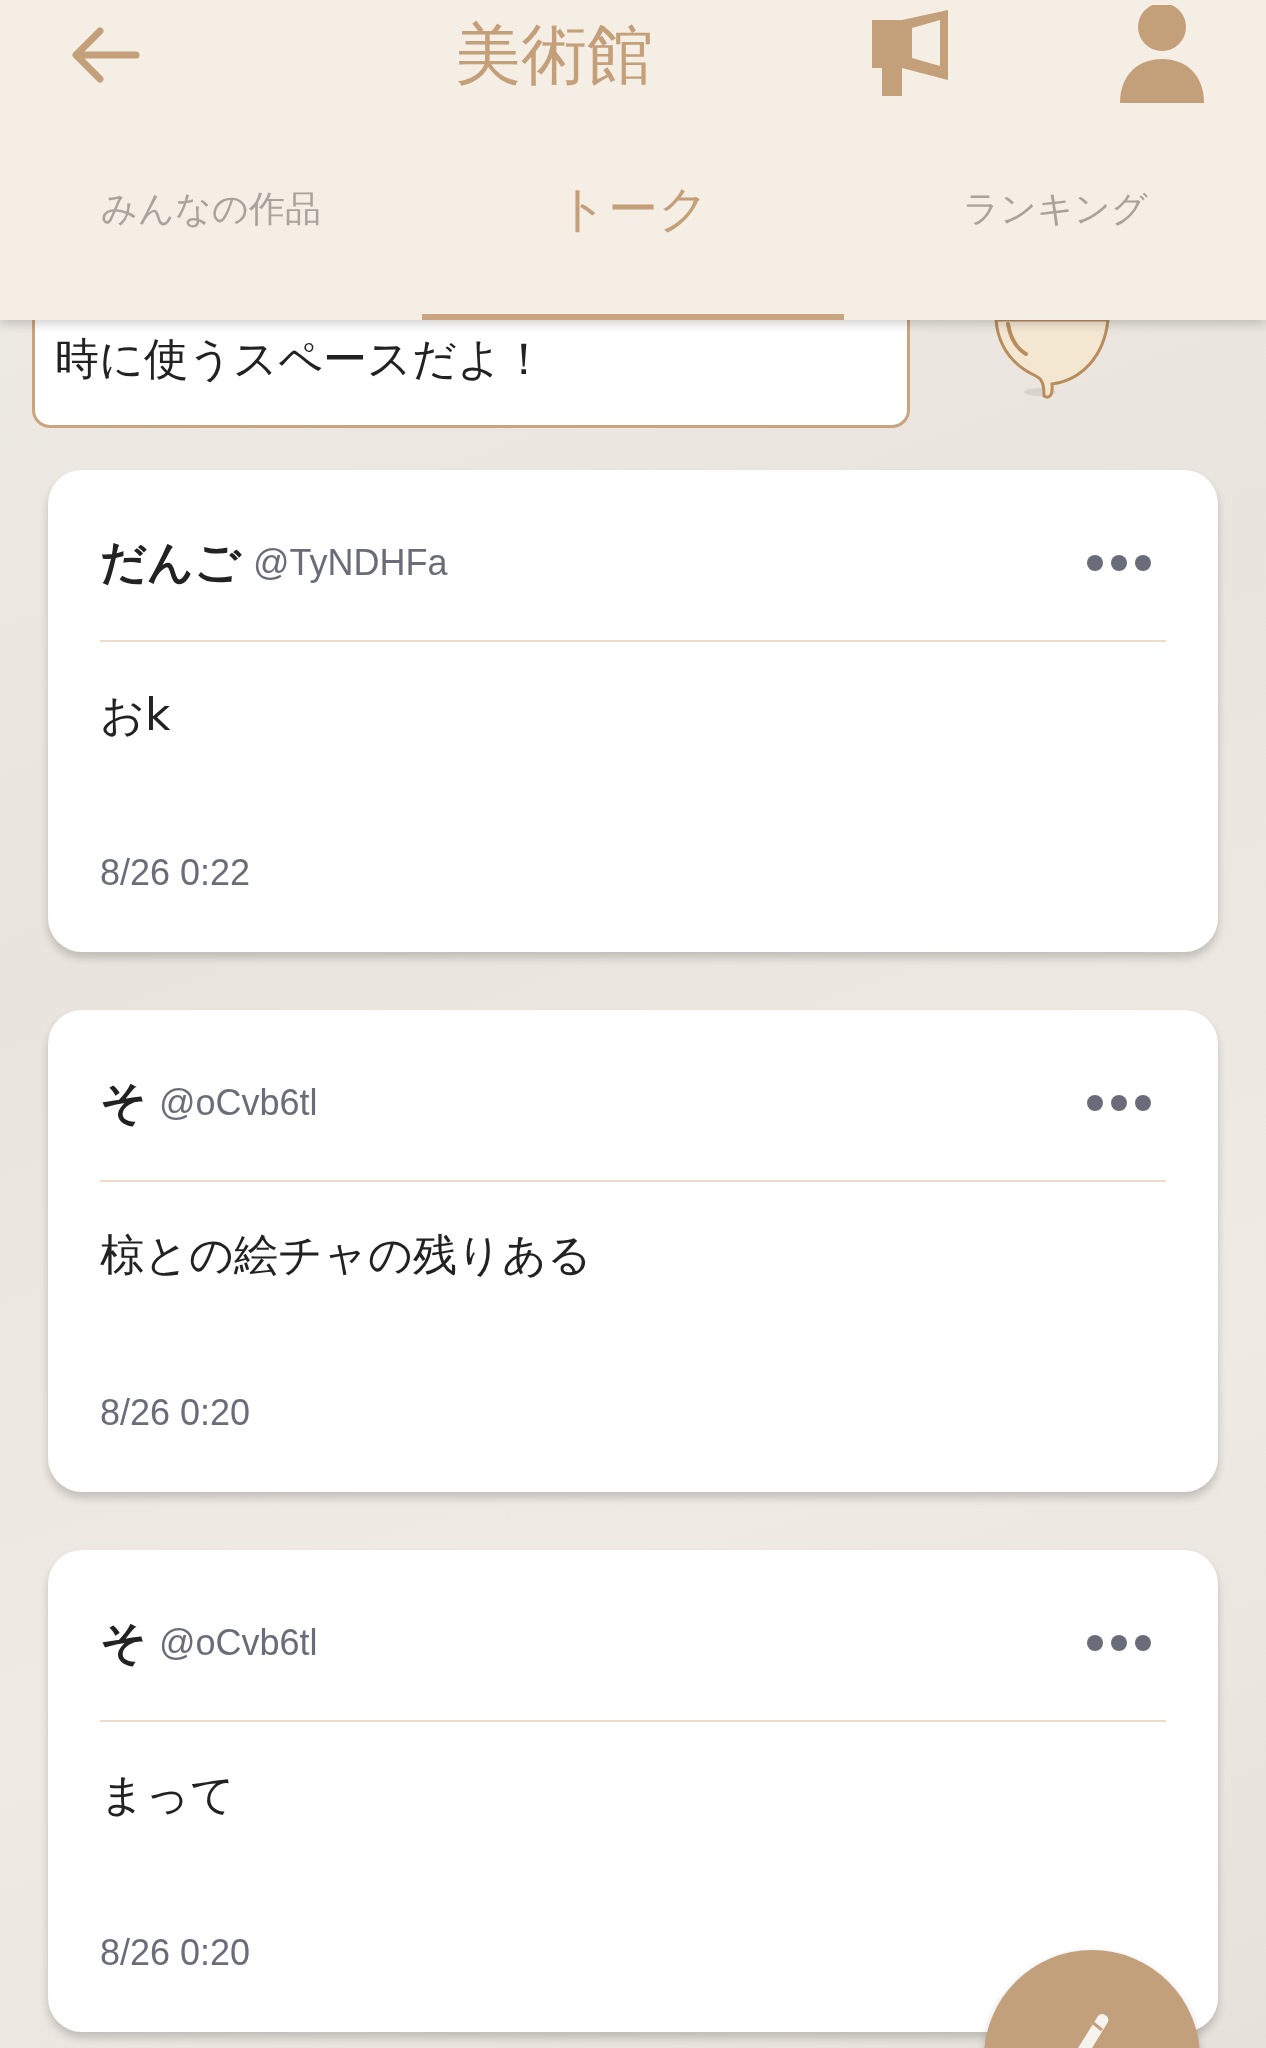  Describe the element at coordinates (1055, 215) in the screenshot. I see `tab: ランキング` at that location.